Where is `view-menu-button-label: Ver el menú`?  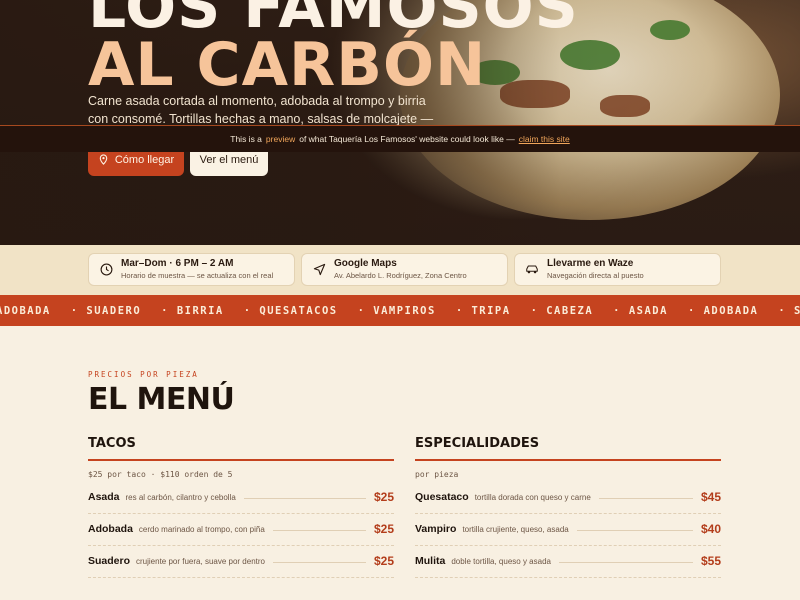
view-menu-button-label: Ver el menú is located at coordinates (229, 159).